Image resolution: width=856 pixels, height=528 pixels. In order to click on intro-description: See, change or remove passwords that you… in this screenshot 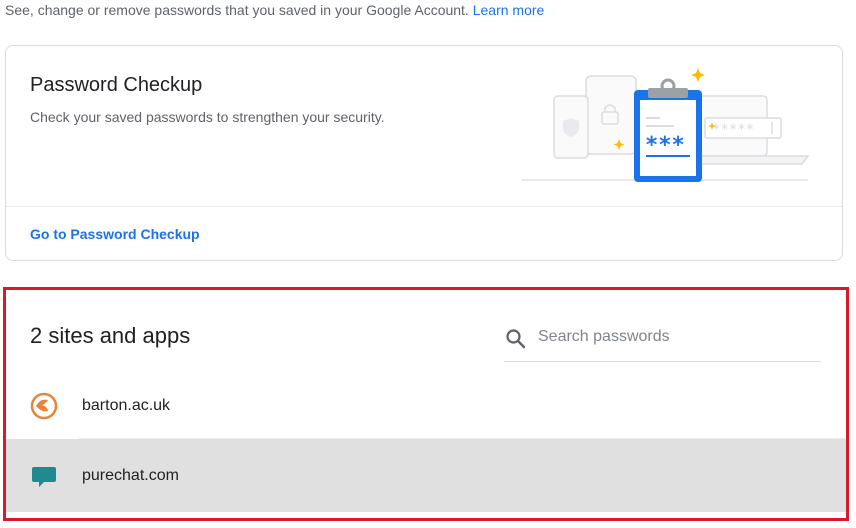, I will do `click(237, 10)`.